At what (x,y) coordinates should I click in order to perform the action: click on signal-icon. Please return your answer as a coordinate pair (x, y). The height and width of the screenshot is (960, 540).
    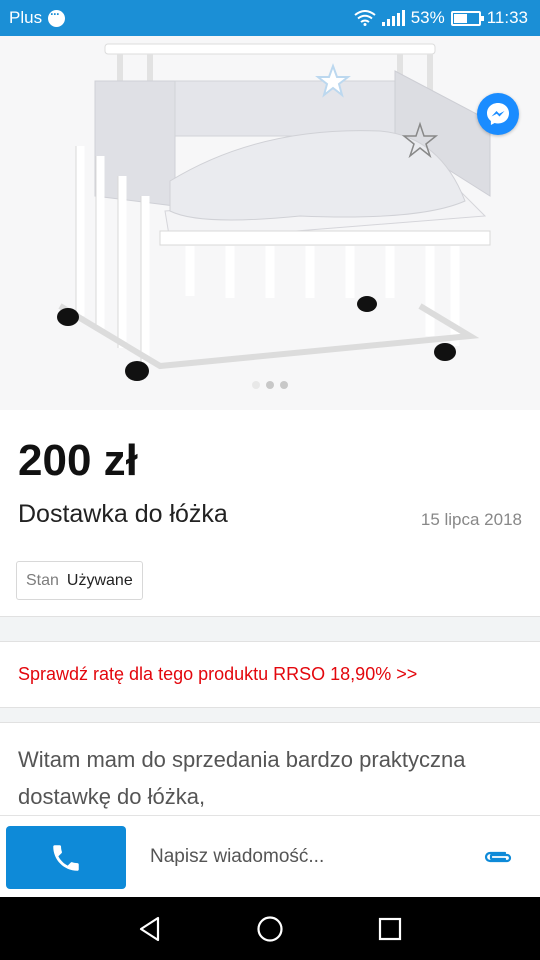
    Looking at the image, I should click on (393, 18).